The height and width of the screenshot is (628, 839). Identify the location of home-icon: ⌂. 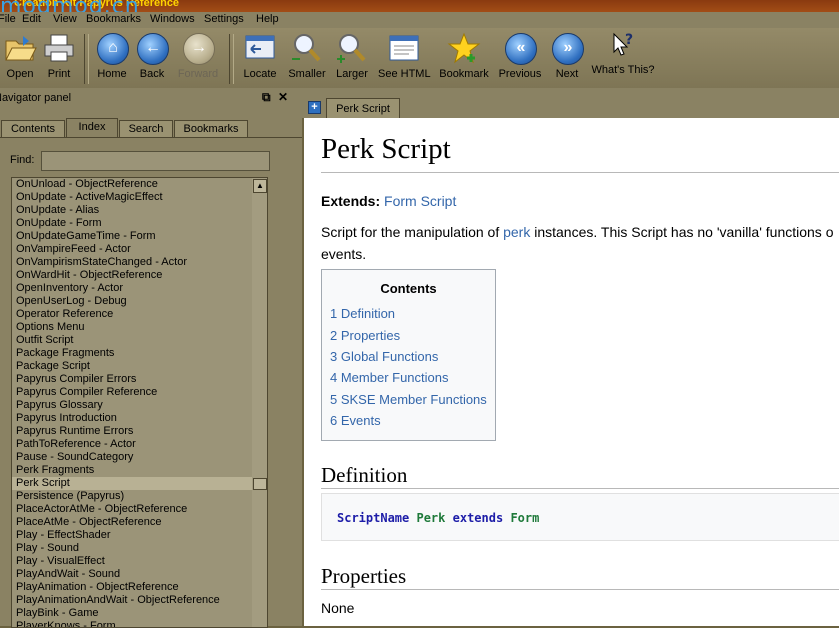
(112, 48).